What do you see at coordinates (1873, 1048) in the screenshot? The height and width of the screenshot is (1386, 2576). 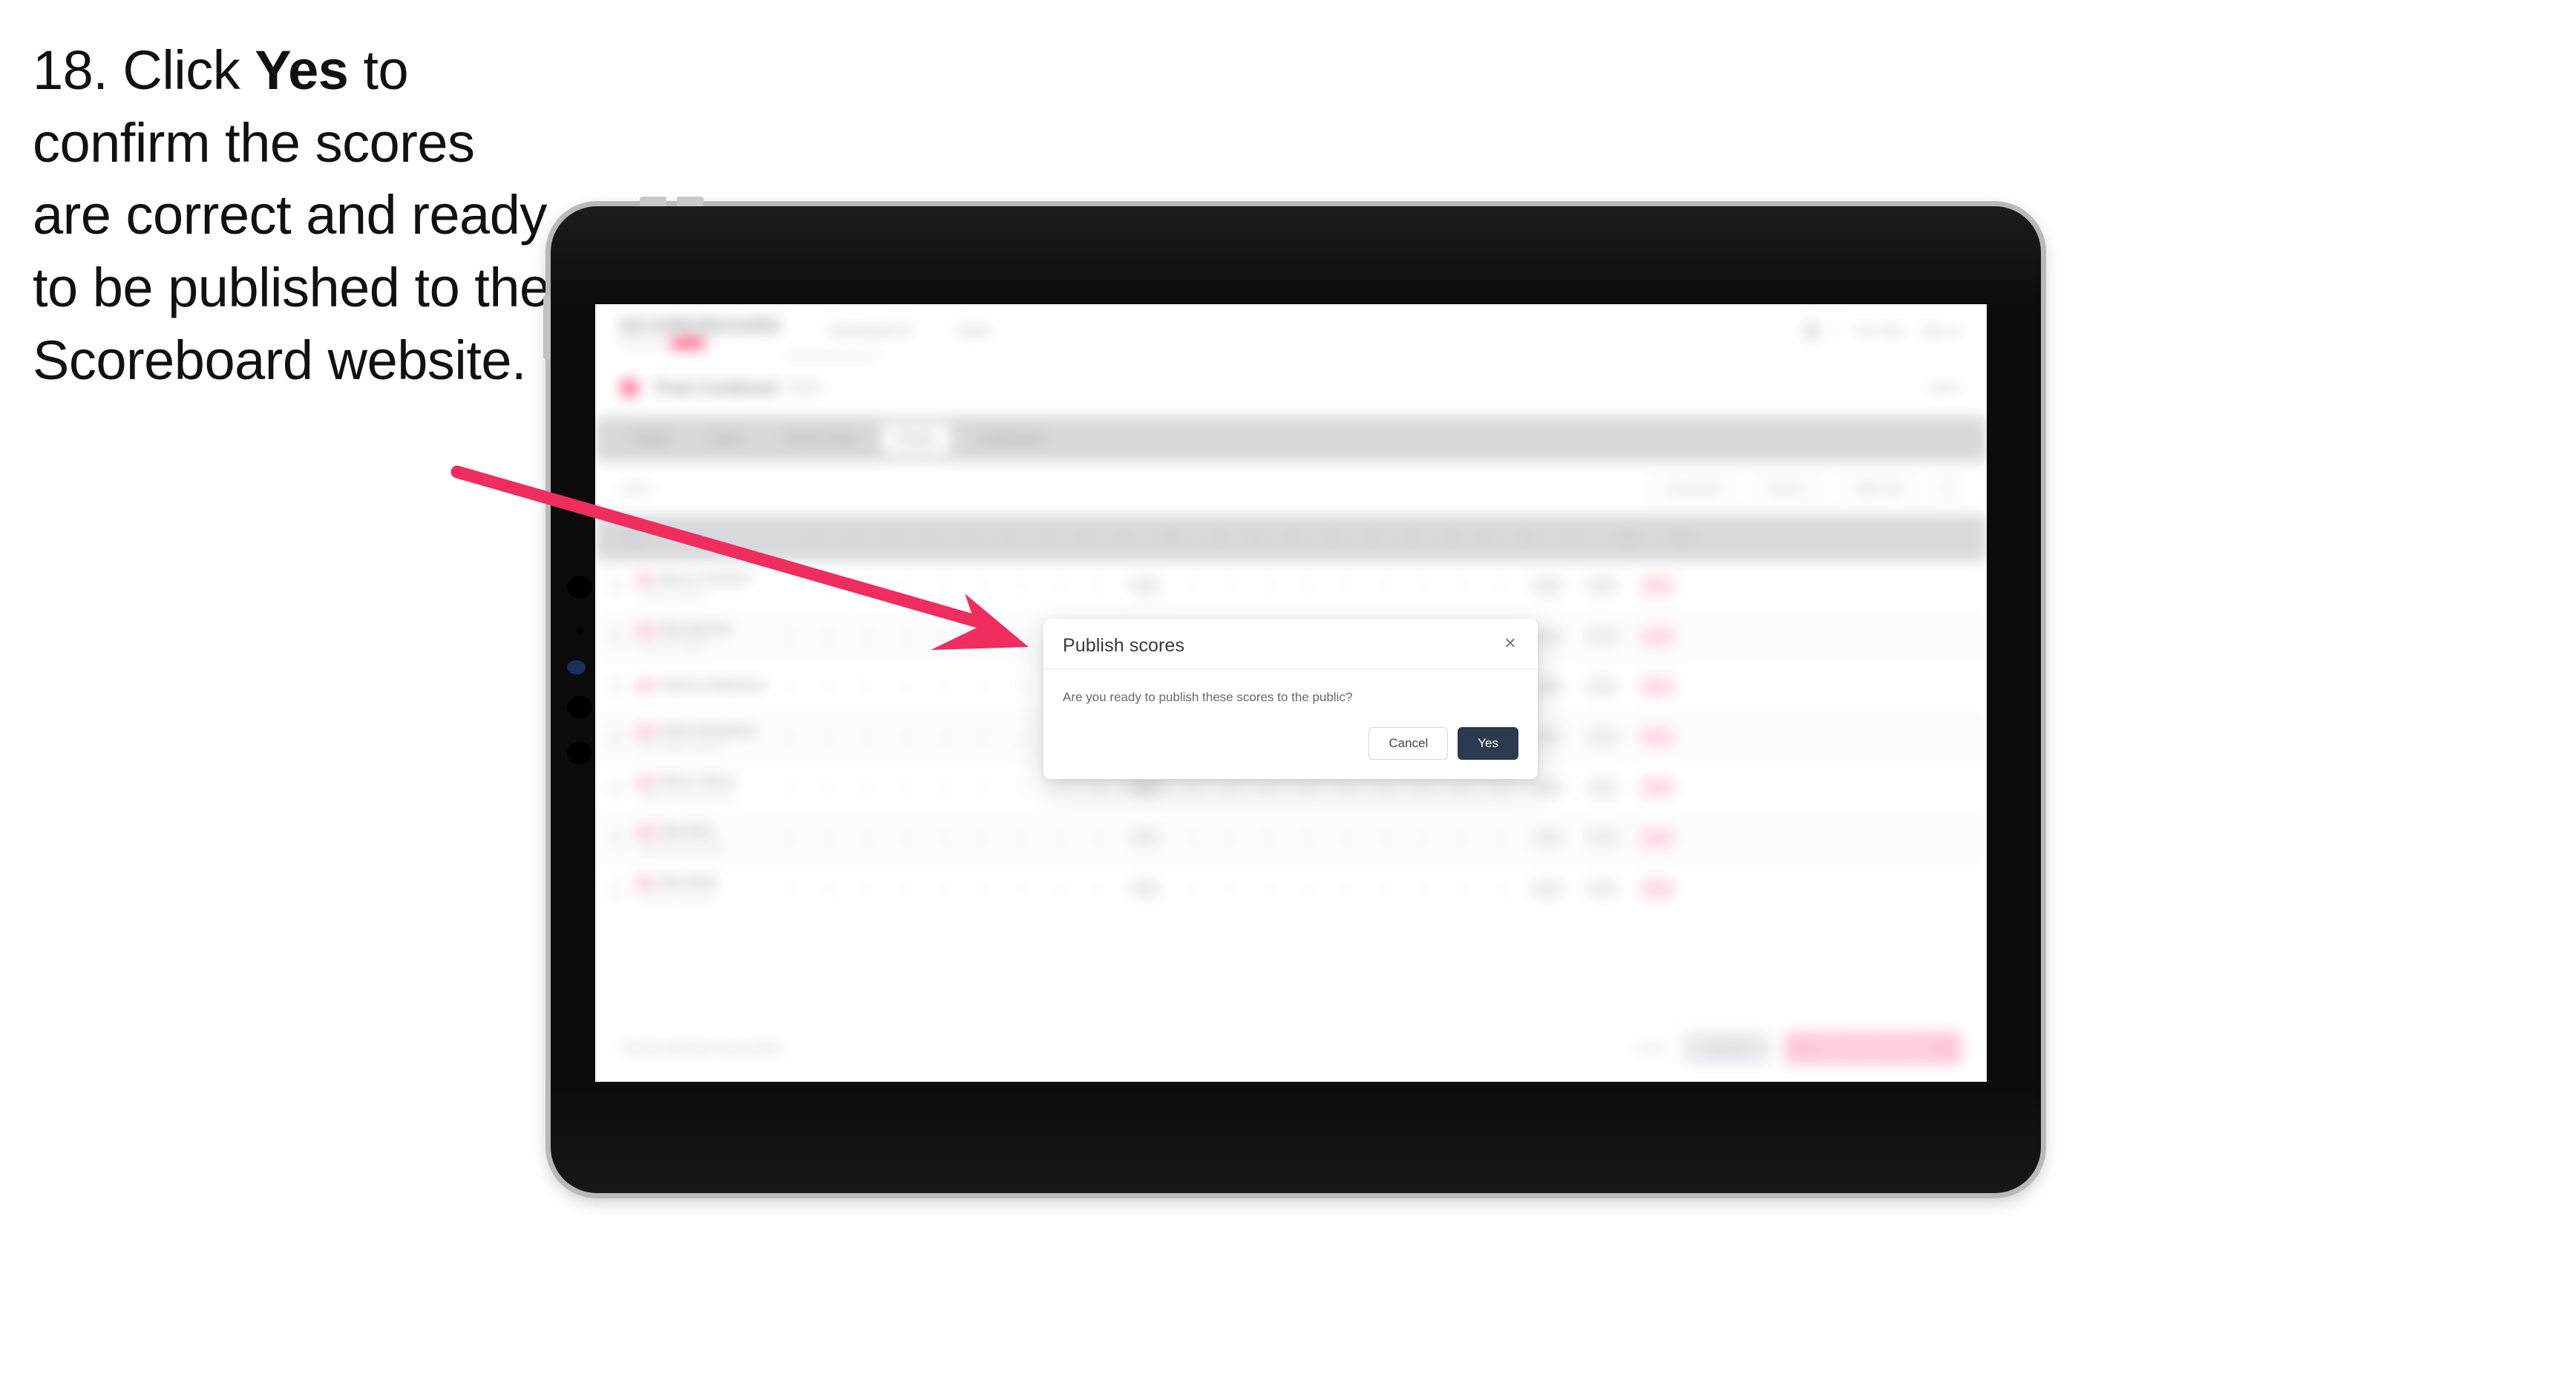 I see `footer-publish-button: Publish results to public` at bounding box center [1873, 1048].